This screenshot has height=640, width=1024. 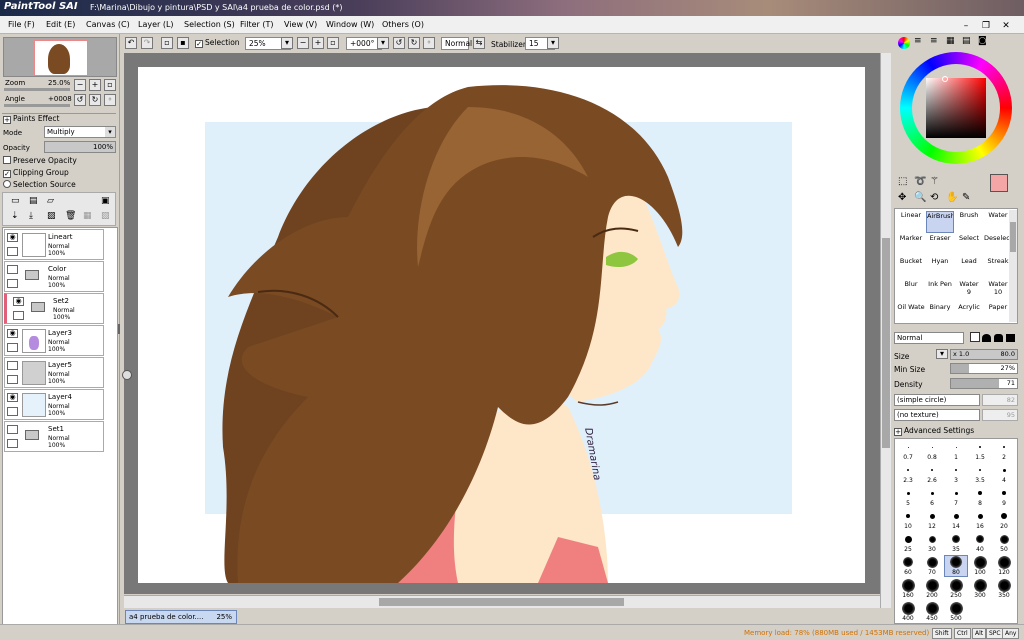 What do you see at coordinates (911, 268) in the screenshot?
I see `tool-bucket: Bucket` at bounding box center [911, 268].